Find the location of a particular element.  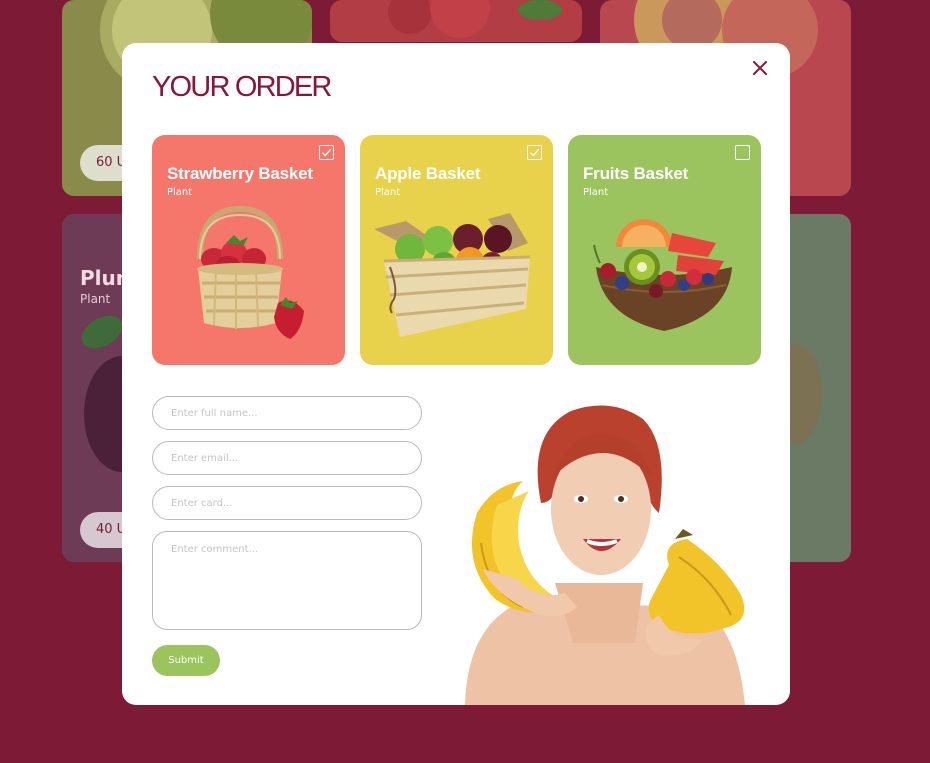

modal-title: YOUR ORDER is located at coordinates (242, 87).